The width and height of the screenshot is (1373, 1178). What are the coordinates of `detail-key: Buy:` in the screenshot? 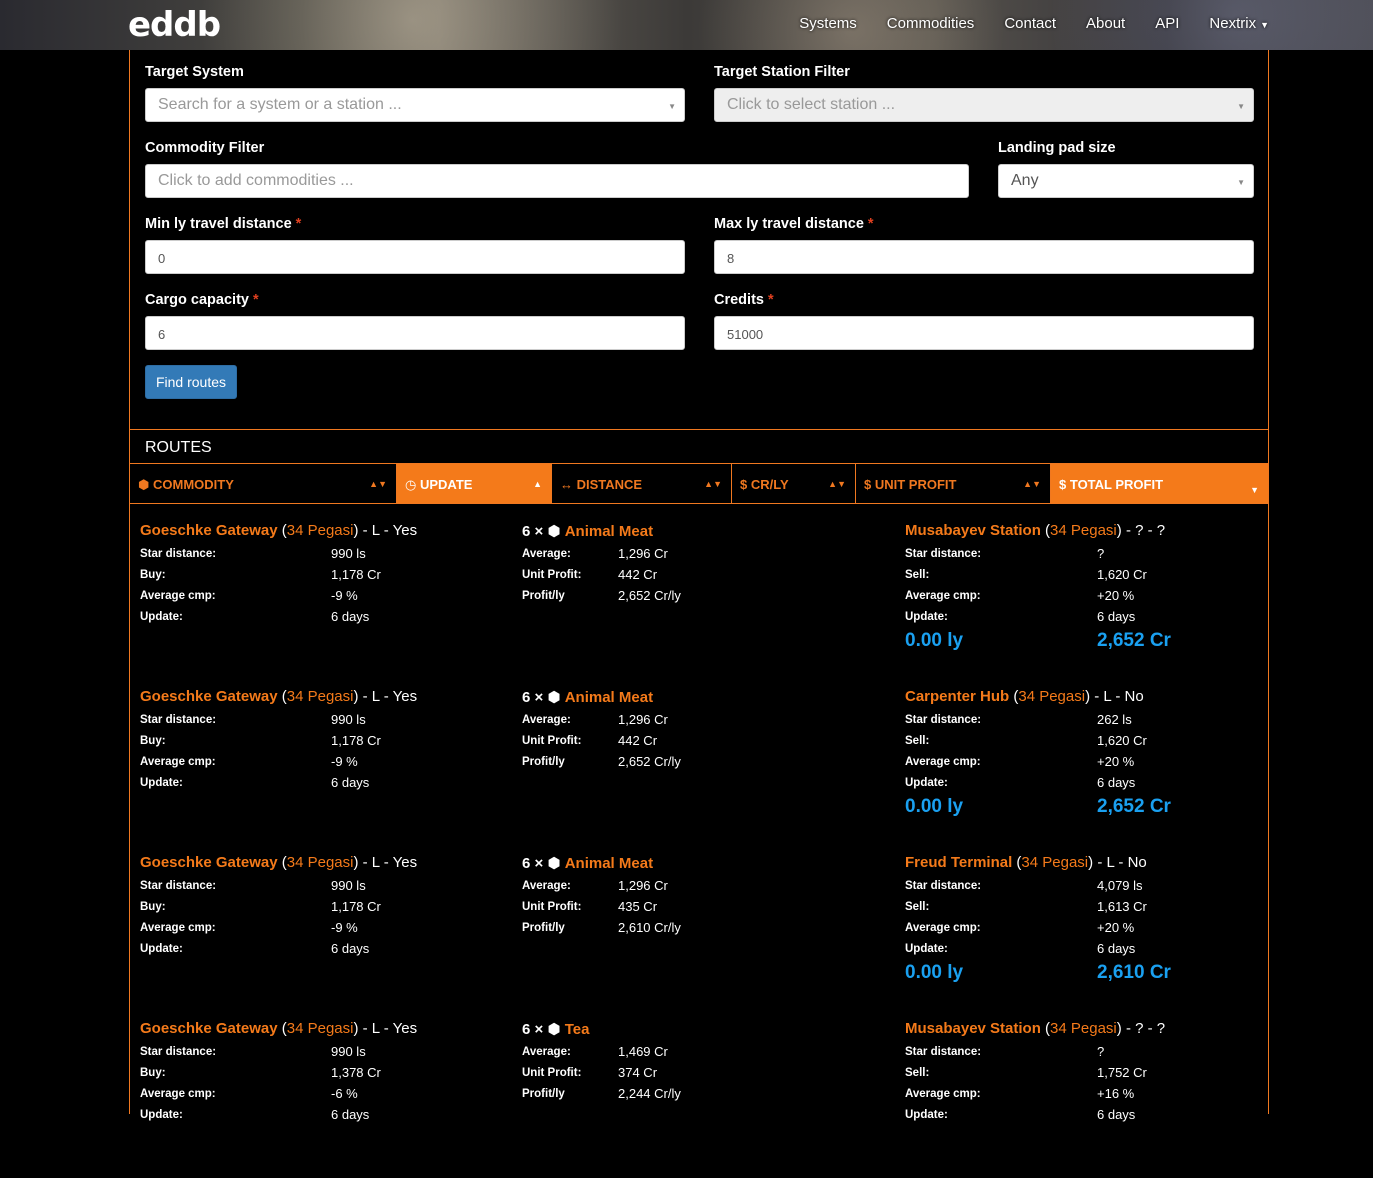 It's located at (153, 741).